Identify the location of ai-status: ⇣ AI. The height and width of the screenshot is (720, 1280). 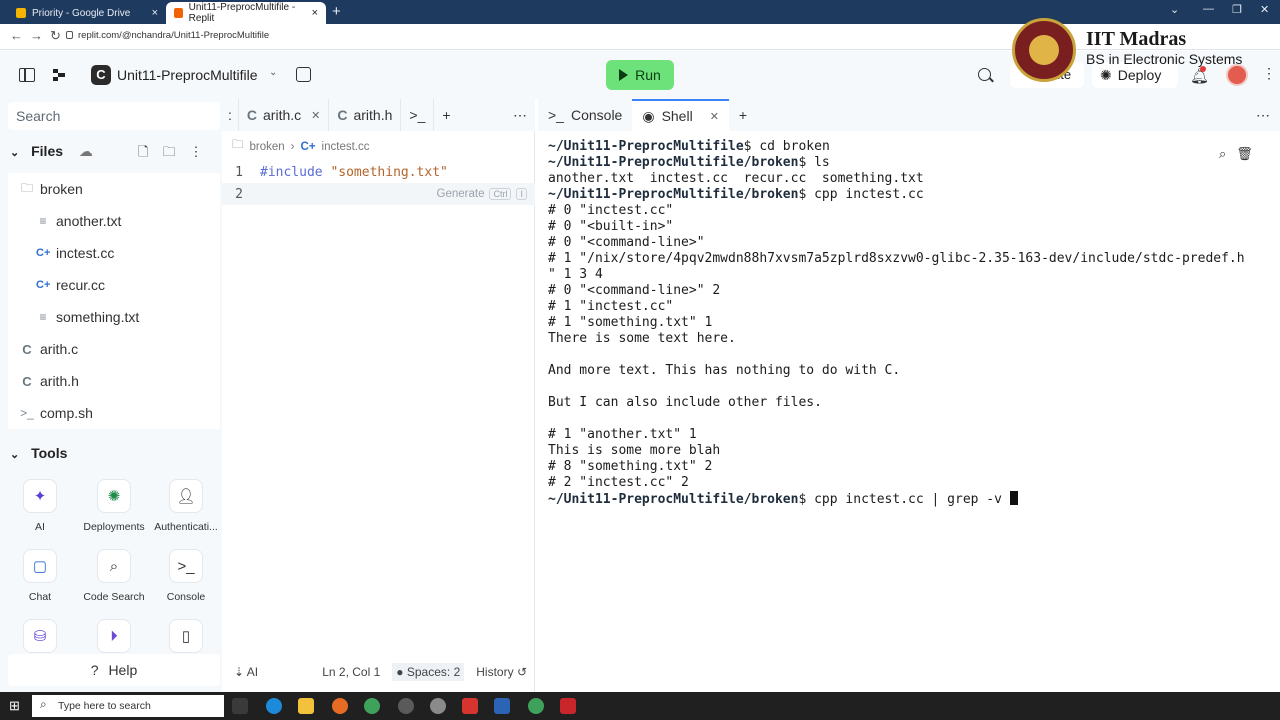
(246, 672).